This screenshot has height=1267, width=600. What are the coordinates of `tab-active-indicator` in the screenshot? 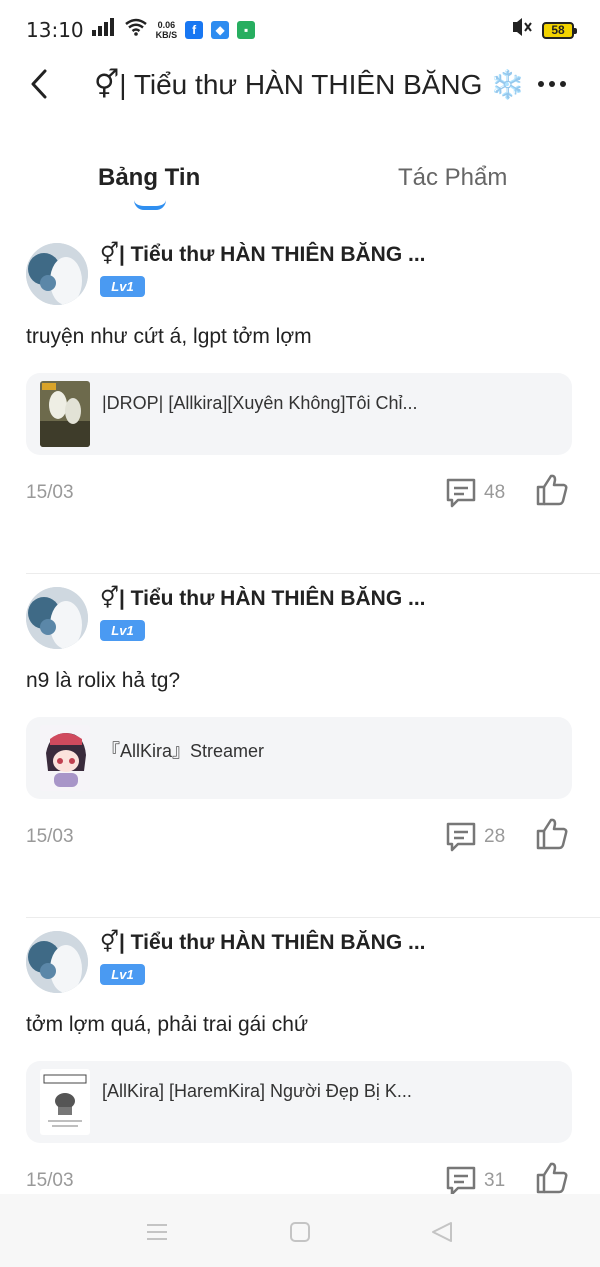 It's located at (150, 205).